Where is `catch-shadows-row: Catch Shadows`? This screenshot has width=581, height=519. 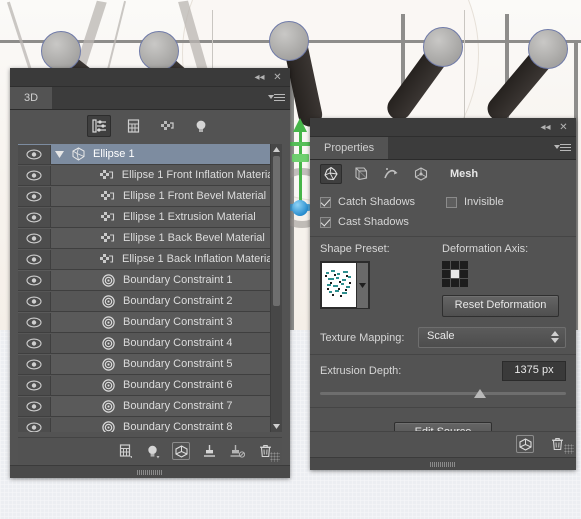 catch-shadows-row: Catch Shadows is located at coordinates (383, 202).